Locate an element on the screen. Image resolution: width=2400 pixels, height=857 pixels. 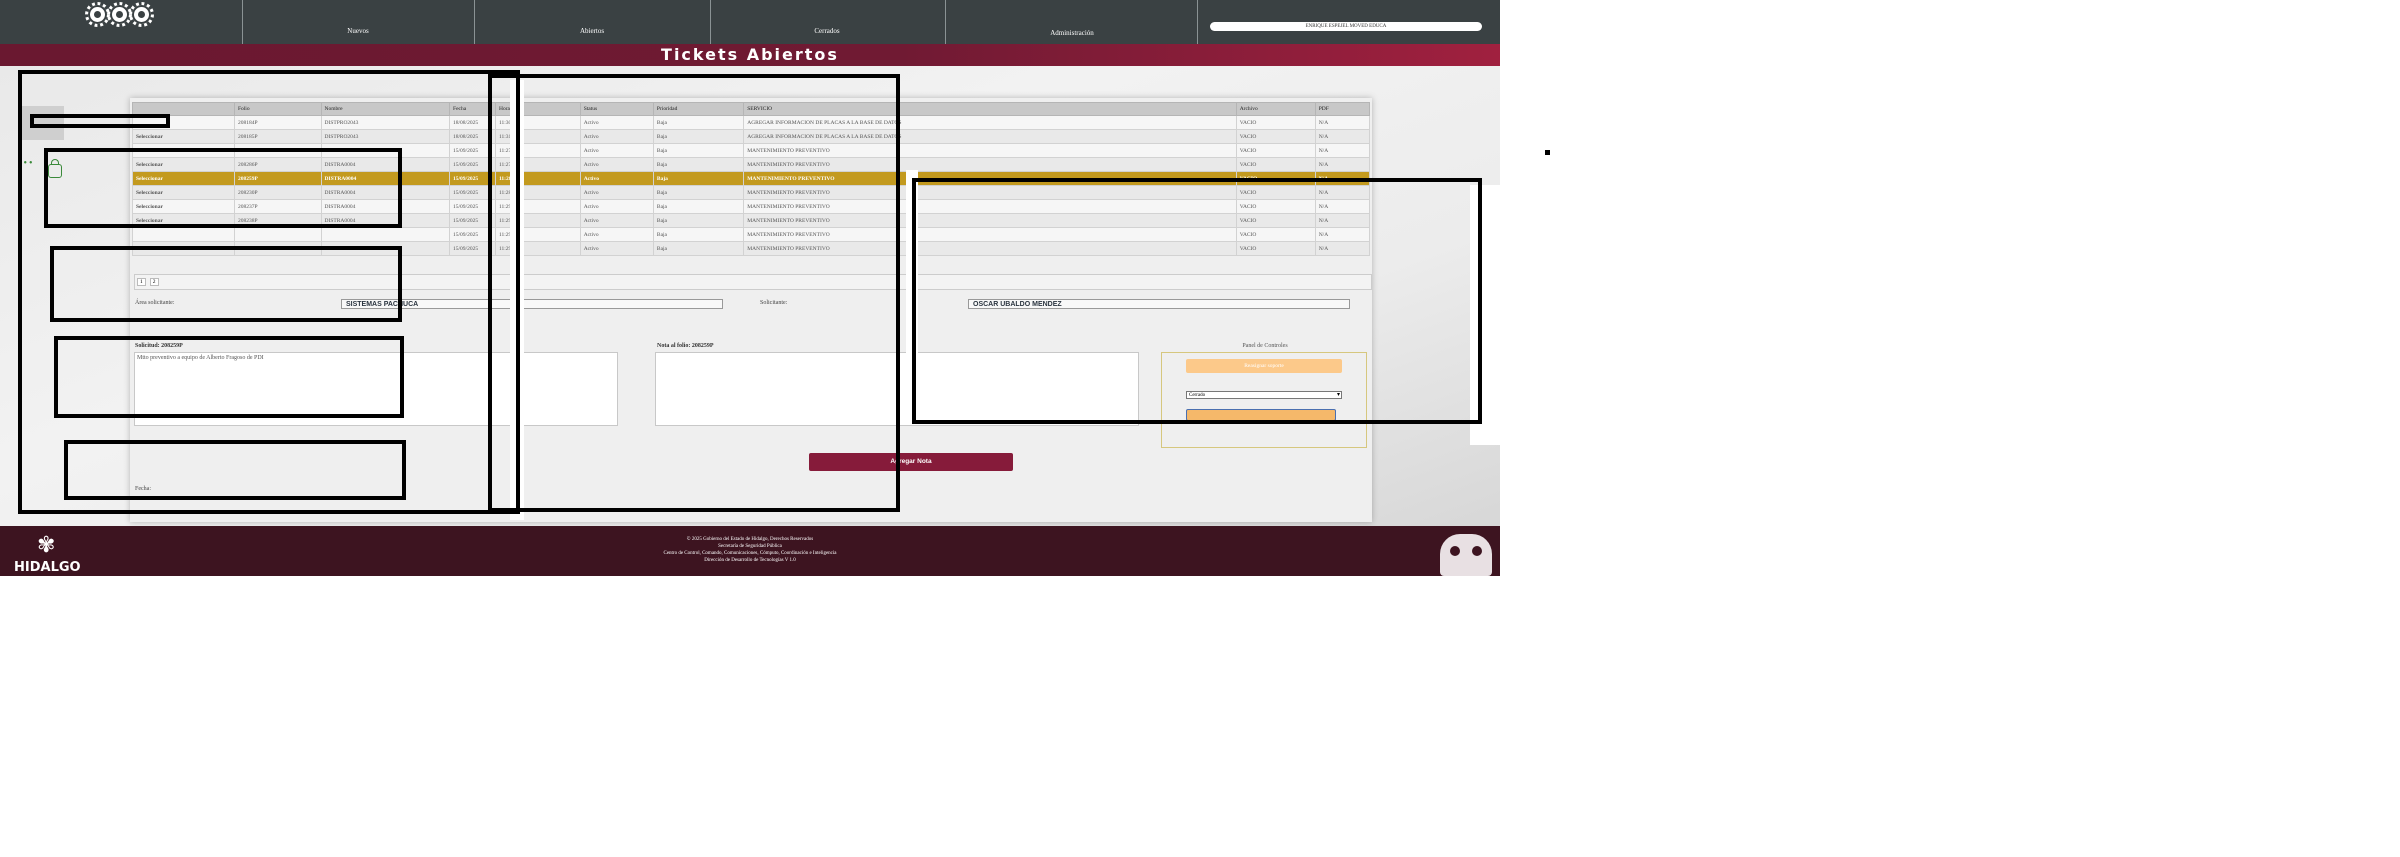
nav-item-nuevos: Nuevos is located at coordinates (358, 31).